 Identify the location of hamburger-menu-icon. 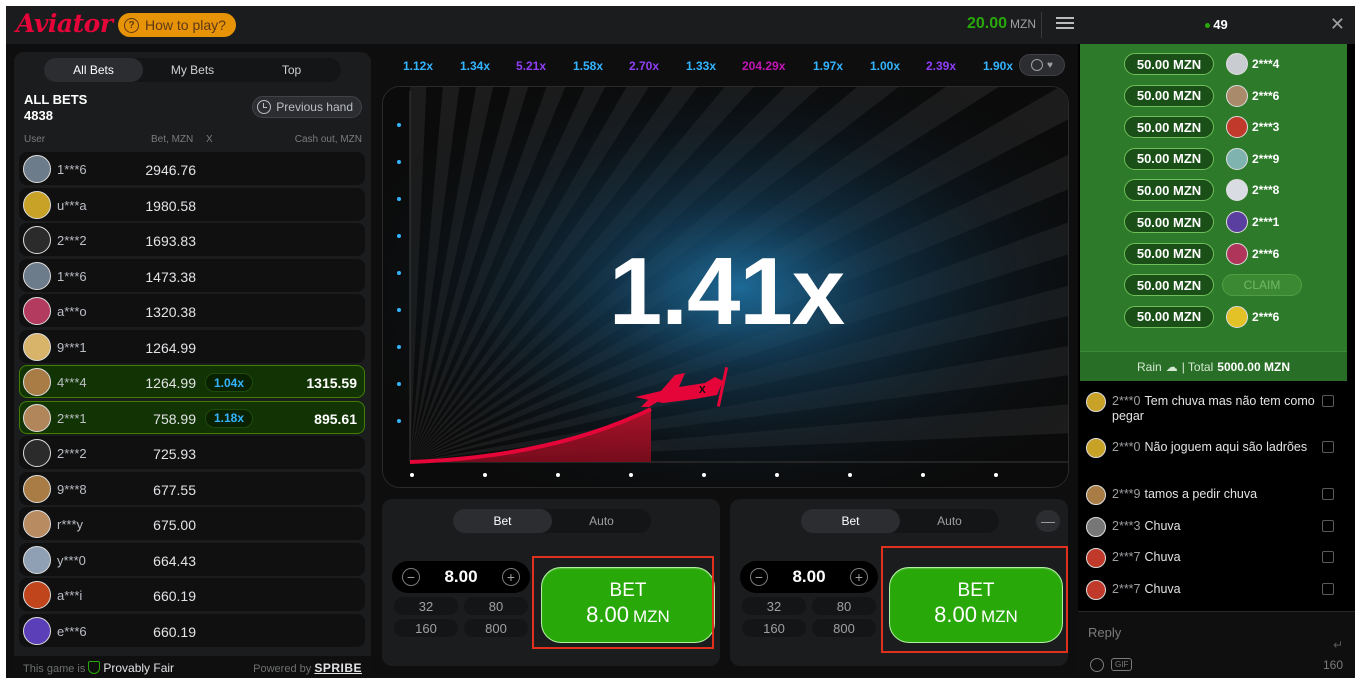
(1065, 24).